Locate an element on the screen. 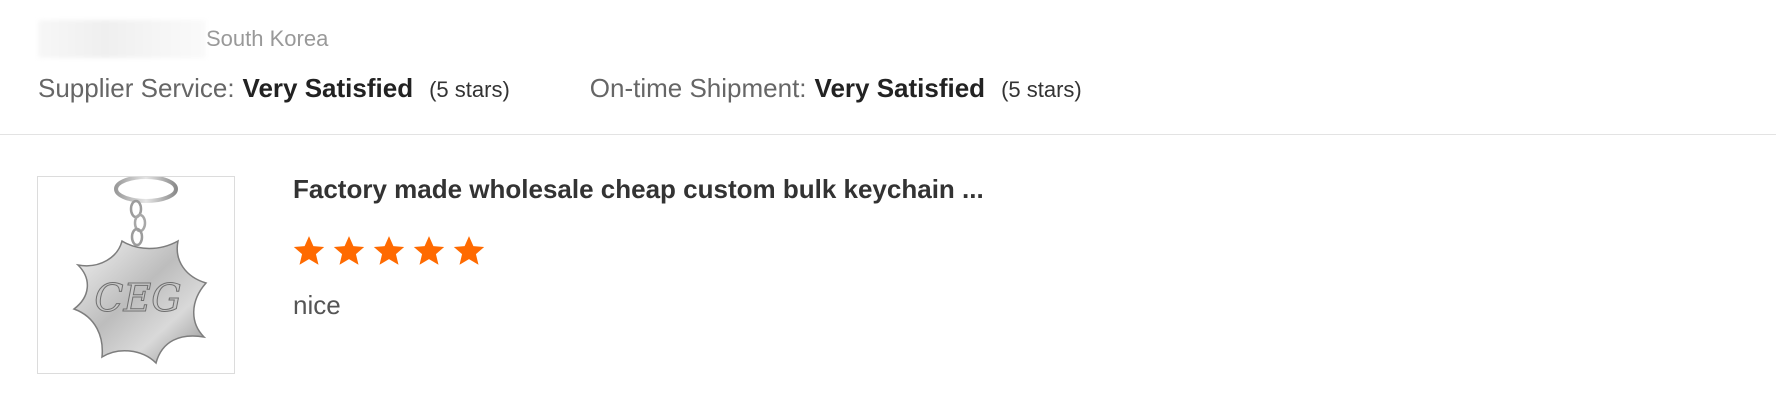  product-star-rating is located at coordinates (389, 251).